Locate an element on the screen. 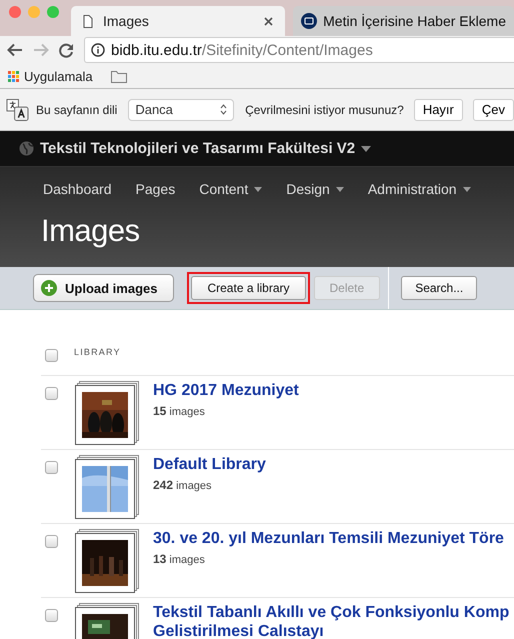  address-field: bidb.itu.edu.tr/Sitefinity/Content/Images is located at coordinates (299, 50).